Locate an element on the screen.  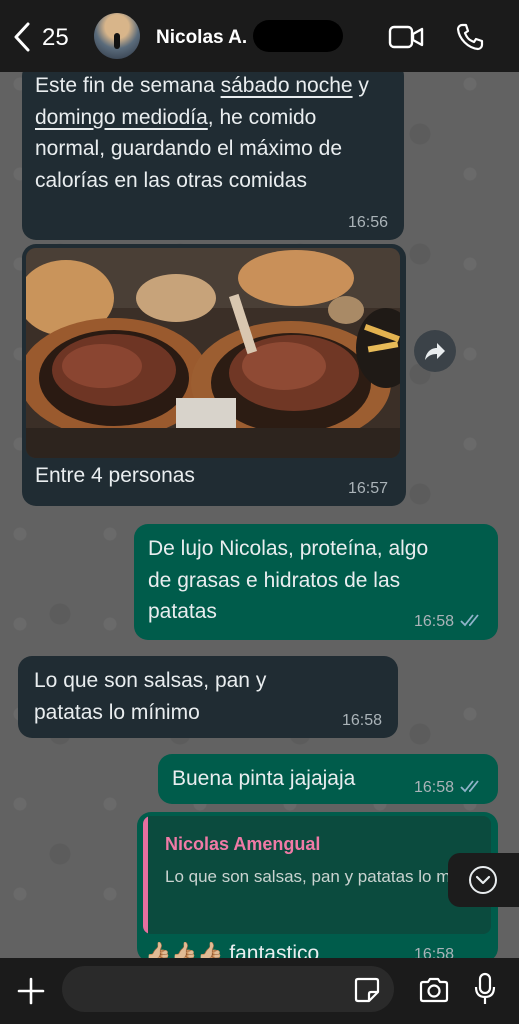
sticker-icon is located at coordinates (367, 990).